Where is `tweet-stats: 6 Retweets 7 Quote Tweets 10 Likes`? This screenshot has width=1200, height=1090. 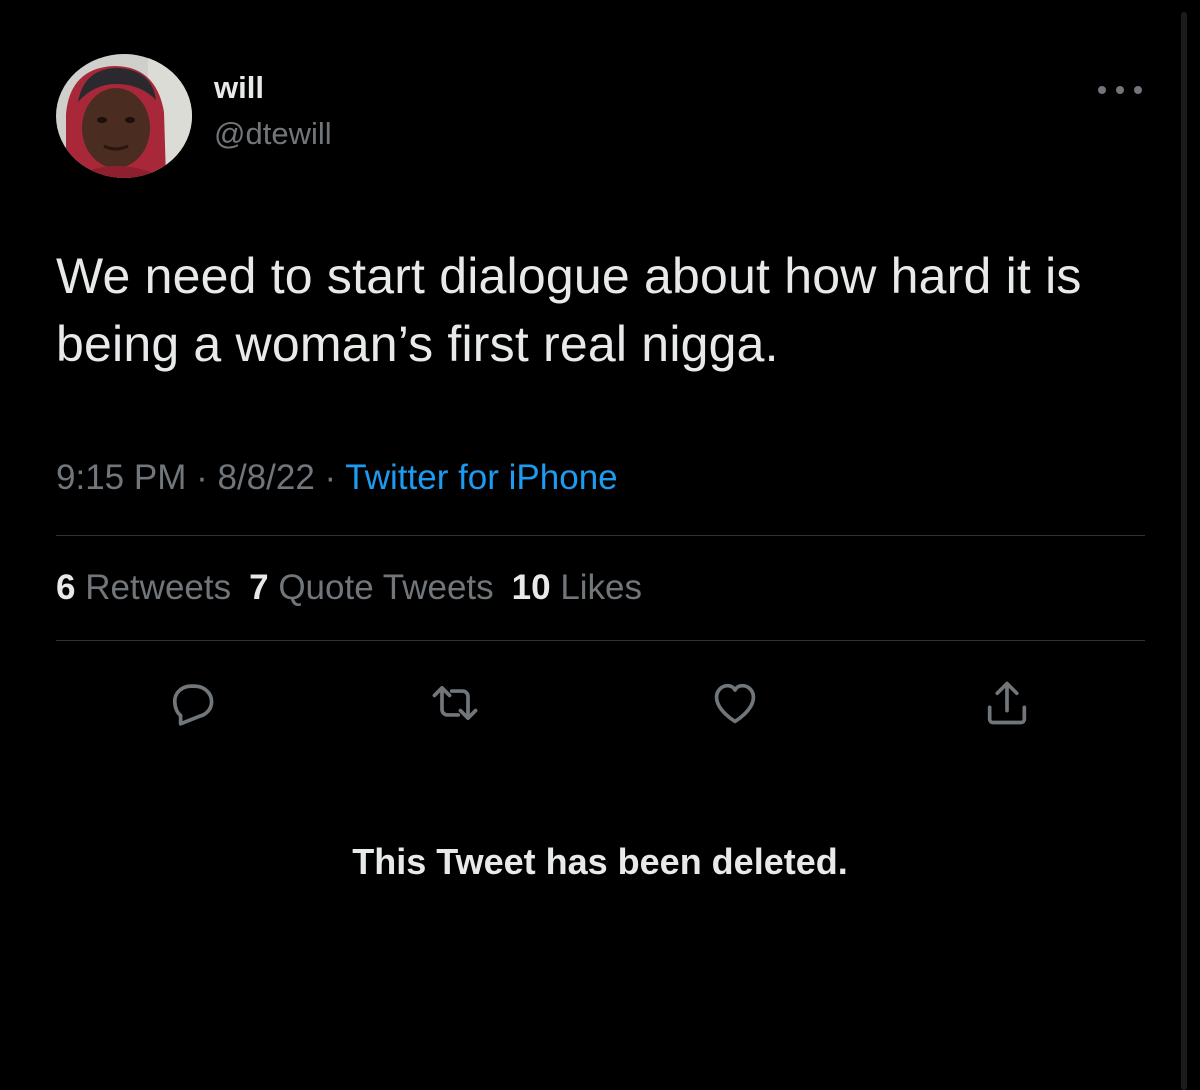
tweet-stats: 6 Retweets 7 Quote Tweets 10 Likes is located at coordinates (358, 588).